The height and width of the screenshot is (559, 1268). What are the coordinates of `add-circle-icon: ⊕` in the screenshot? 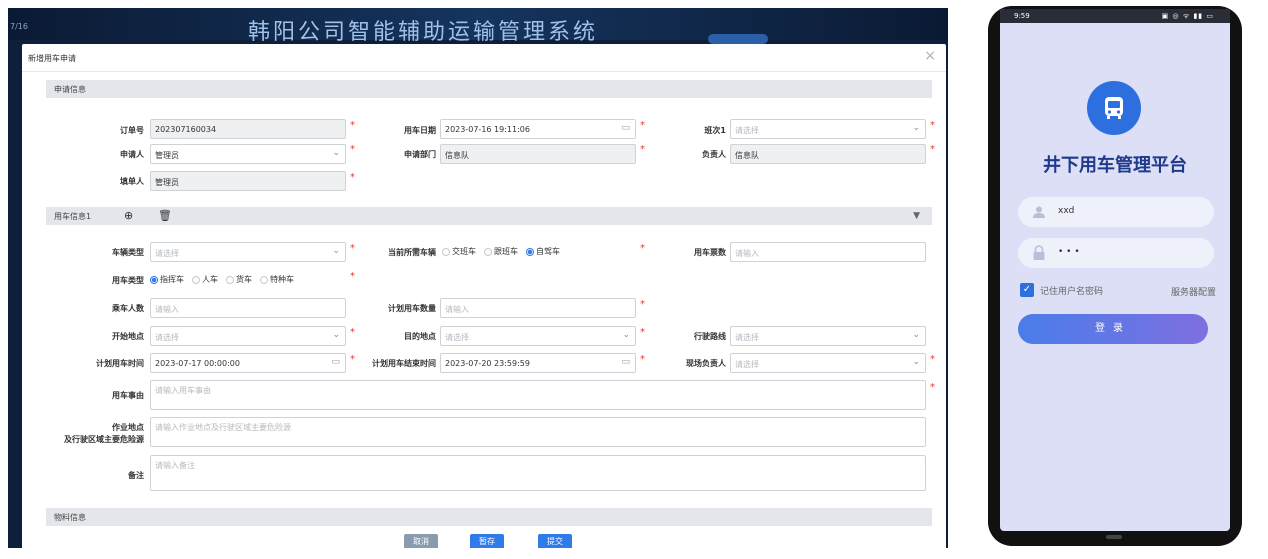 It's located at (128, 215).